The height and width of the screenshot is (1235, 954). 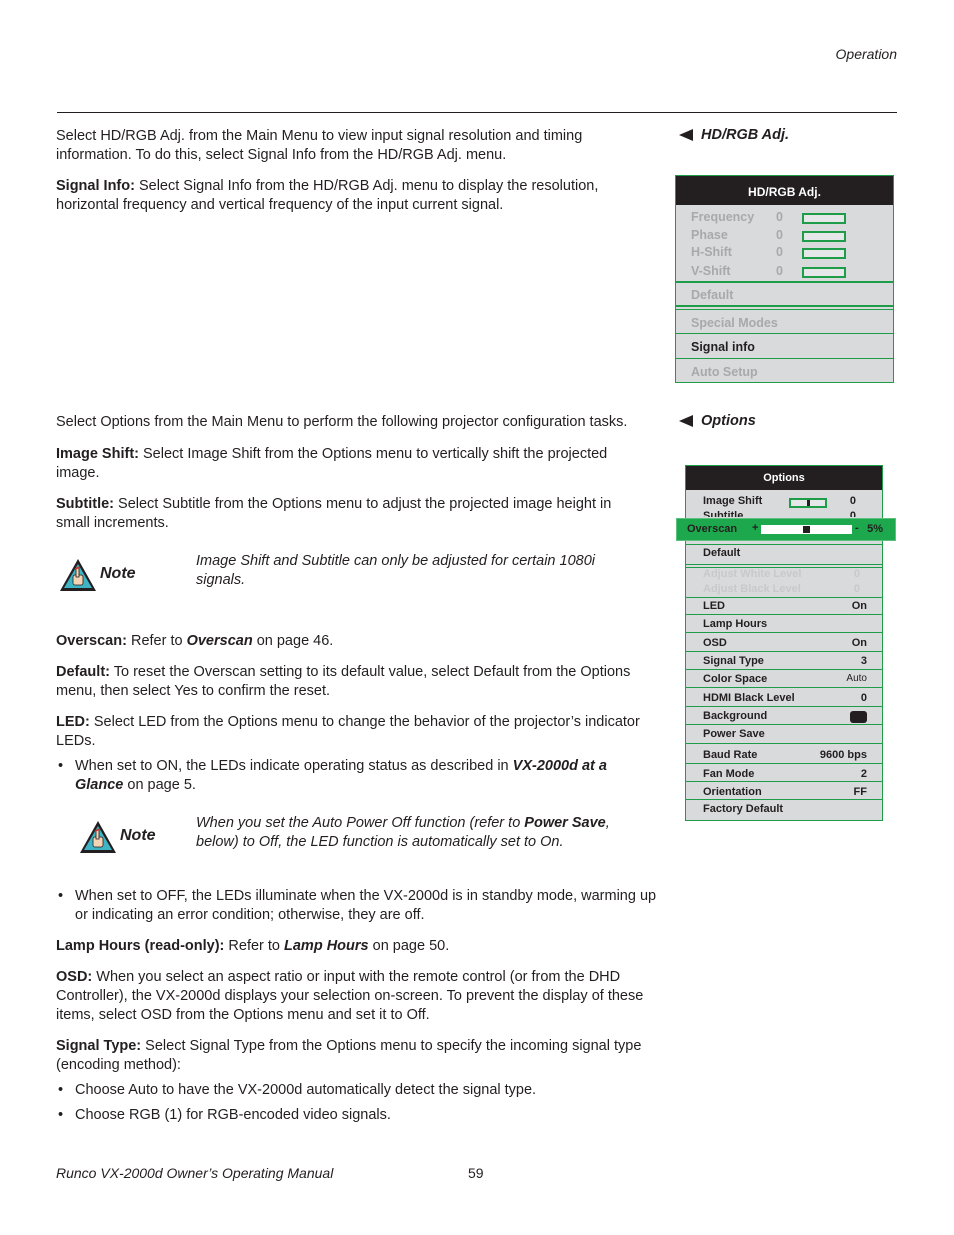 I want to click on menu-item-orientation: Orientation, so click(x=732, y=792).